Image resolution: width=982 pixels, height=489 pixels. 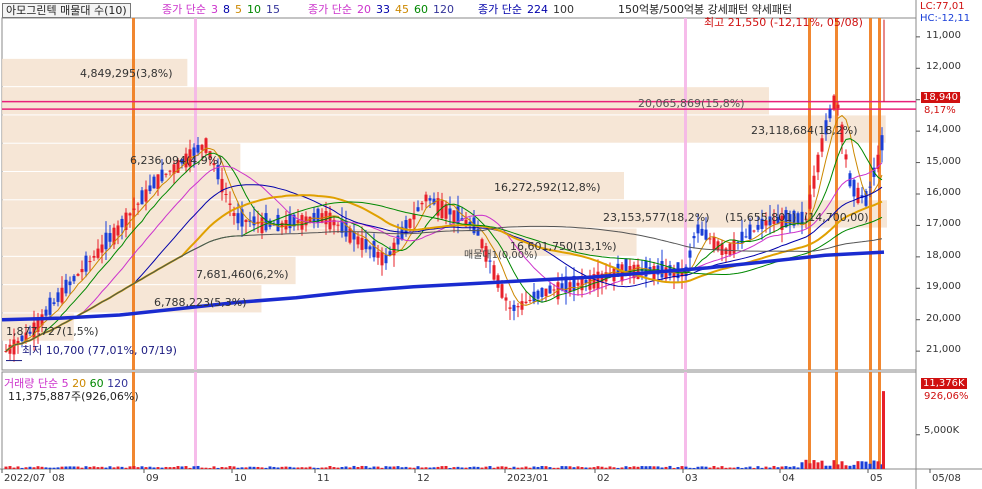 What do you see at coordinates (323, 478) in the screenshot?
I see `date-axis-label: 11` at bounding box center [323, 478].